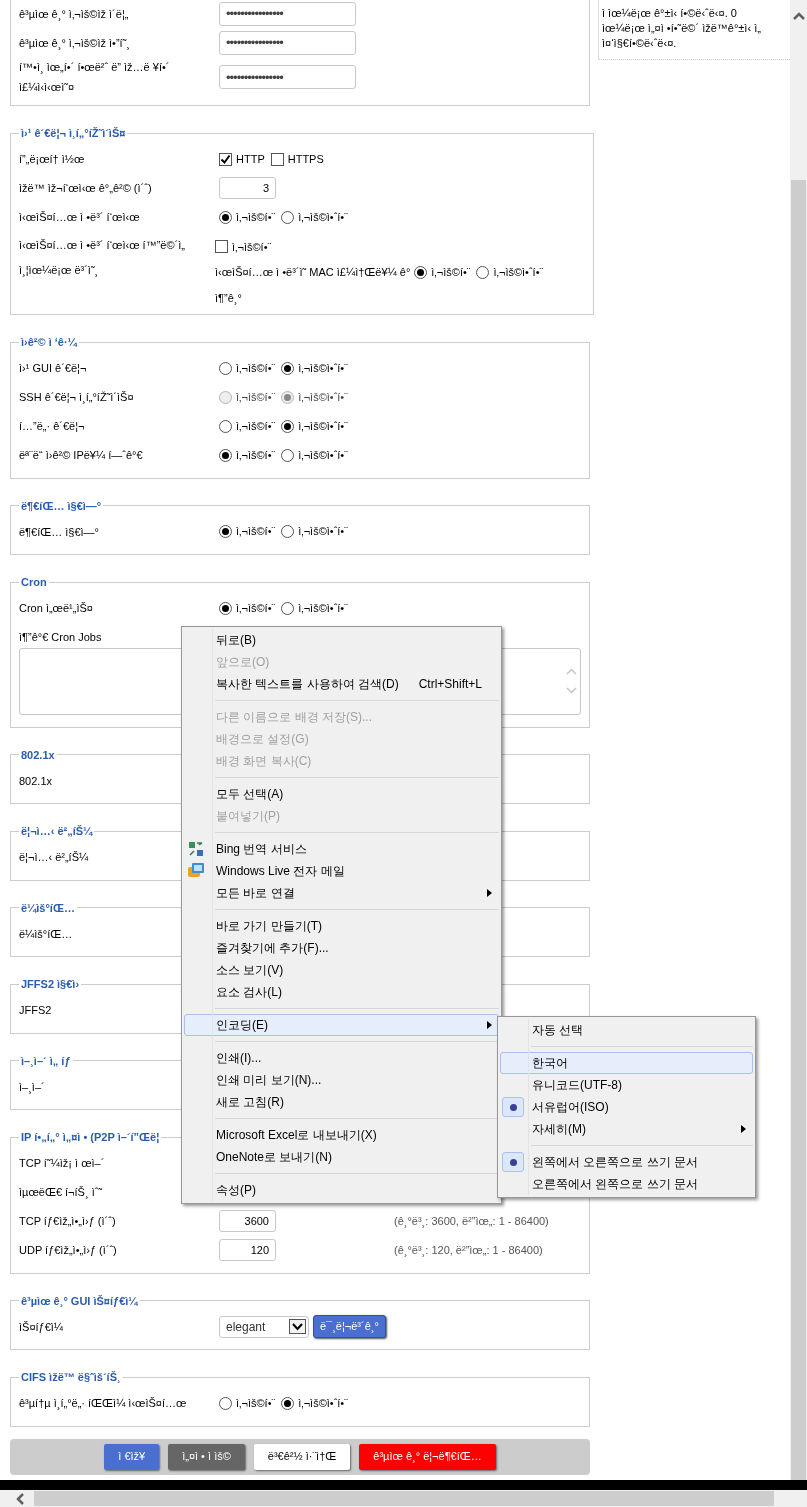  What do you see at coordinates (626, 1107) in the screenshot?
I see `menu-item: 서유럽어(ISO)` at bounding box center [626, 1107].